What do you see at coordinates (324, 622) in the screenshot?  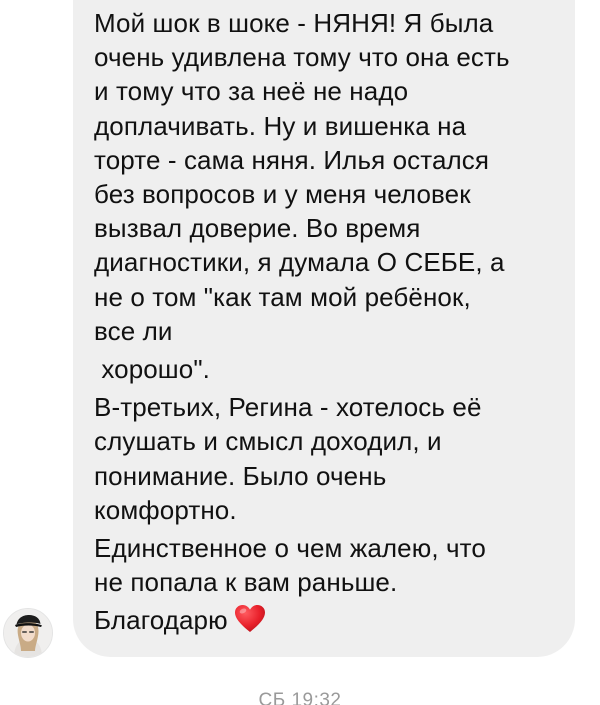 I see `message-closing: Благодарю` at bounding box center [324, 622].